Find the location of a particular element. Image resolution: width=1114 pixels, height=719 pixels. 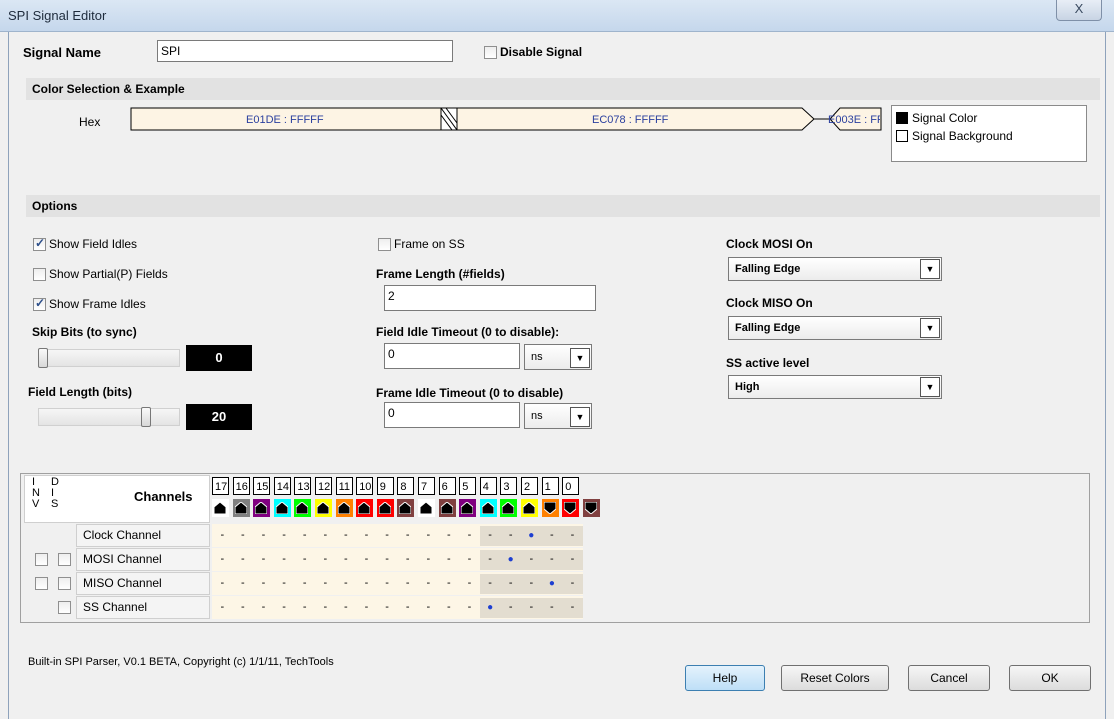

cancel-button: Cancel is located at coordinates (949, 678).